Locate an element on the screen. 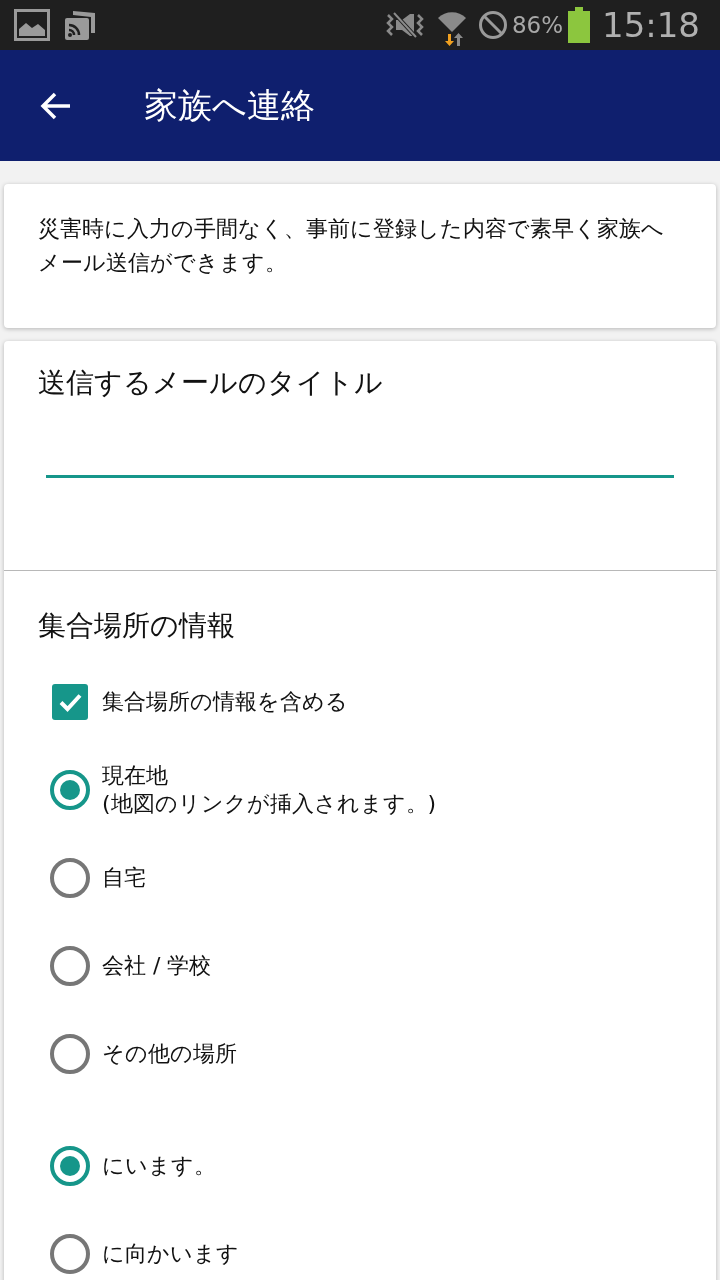 The width and height of the screenshot is (720, 1280). intro-text: 災害時に入力の手間なく、事前に登録した内容で素早く家族へメール送信ができます。 is located at coordinates (351, 246).